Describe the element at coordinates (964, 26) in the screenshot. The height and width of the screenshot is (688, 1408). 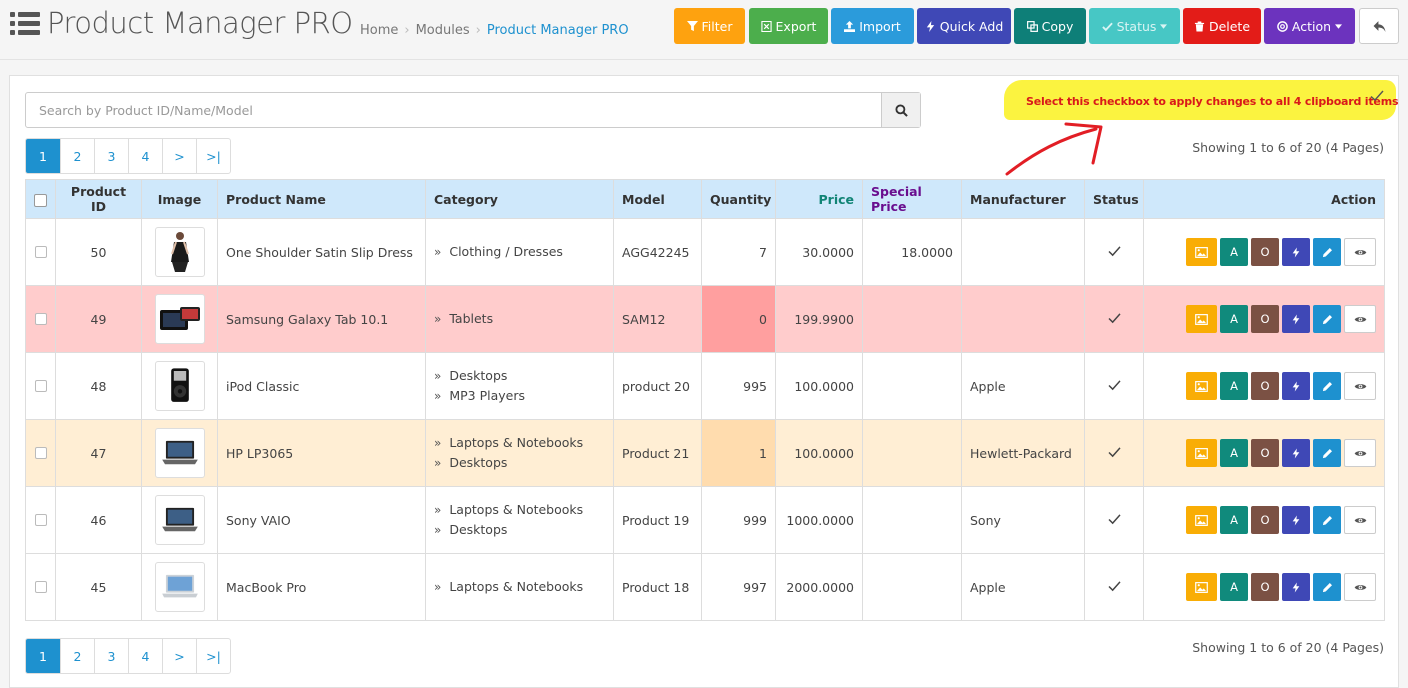
I see `quick-add-button: Quick Add` at that location.